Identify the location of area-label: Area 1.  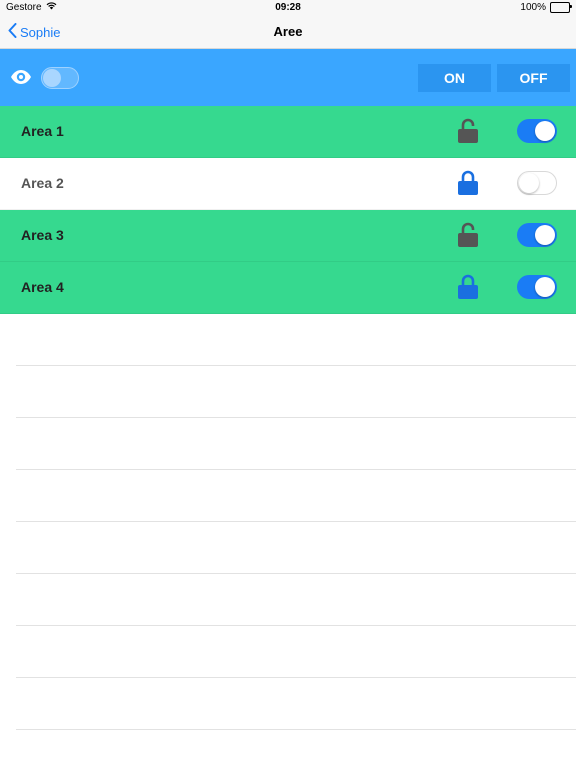
(42, 131).